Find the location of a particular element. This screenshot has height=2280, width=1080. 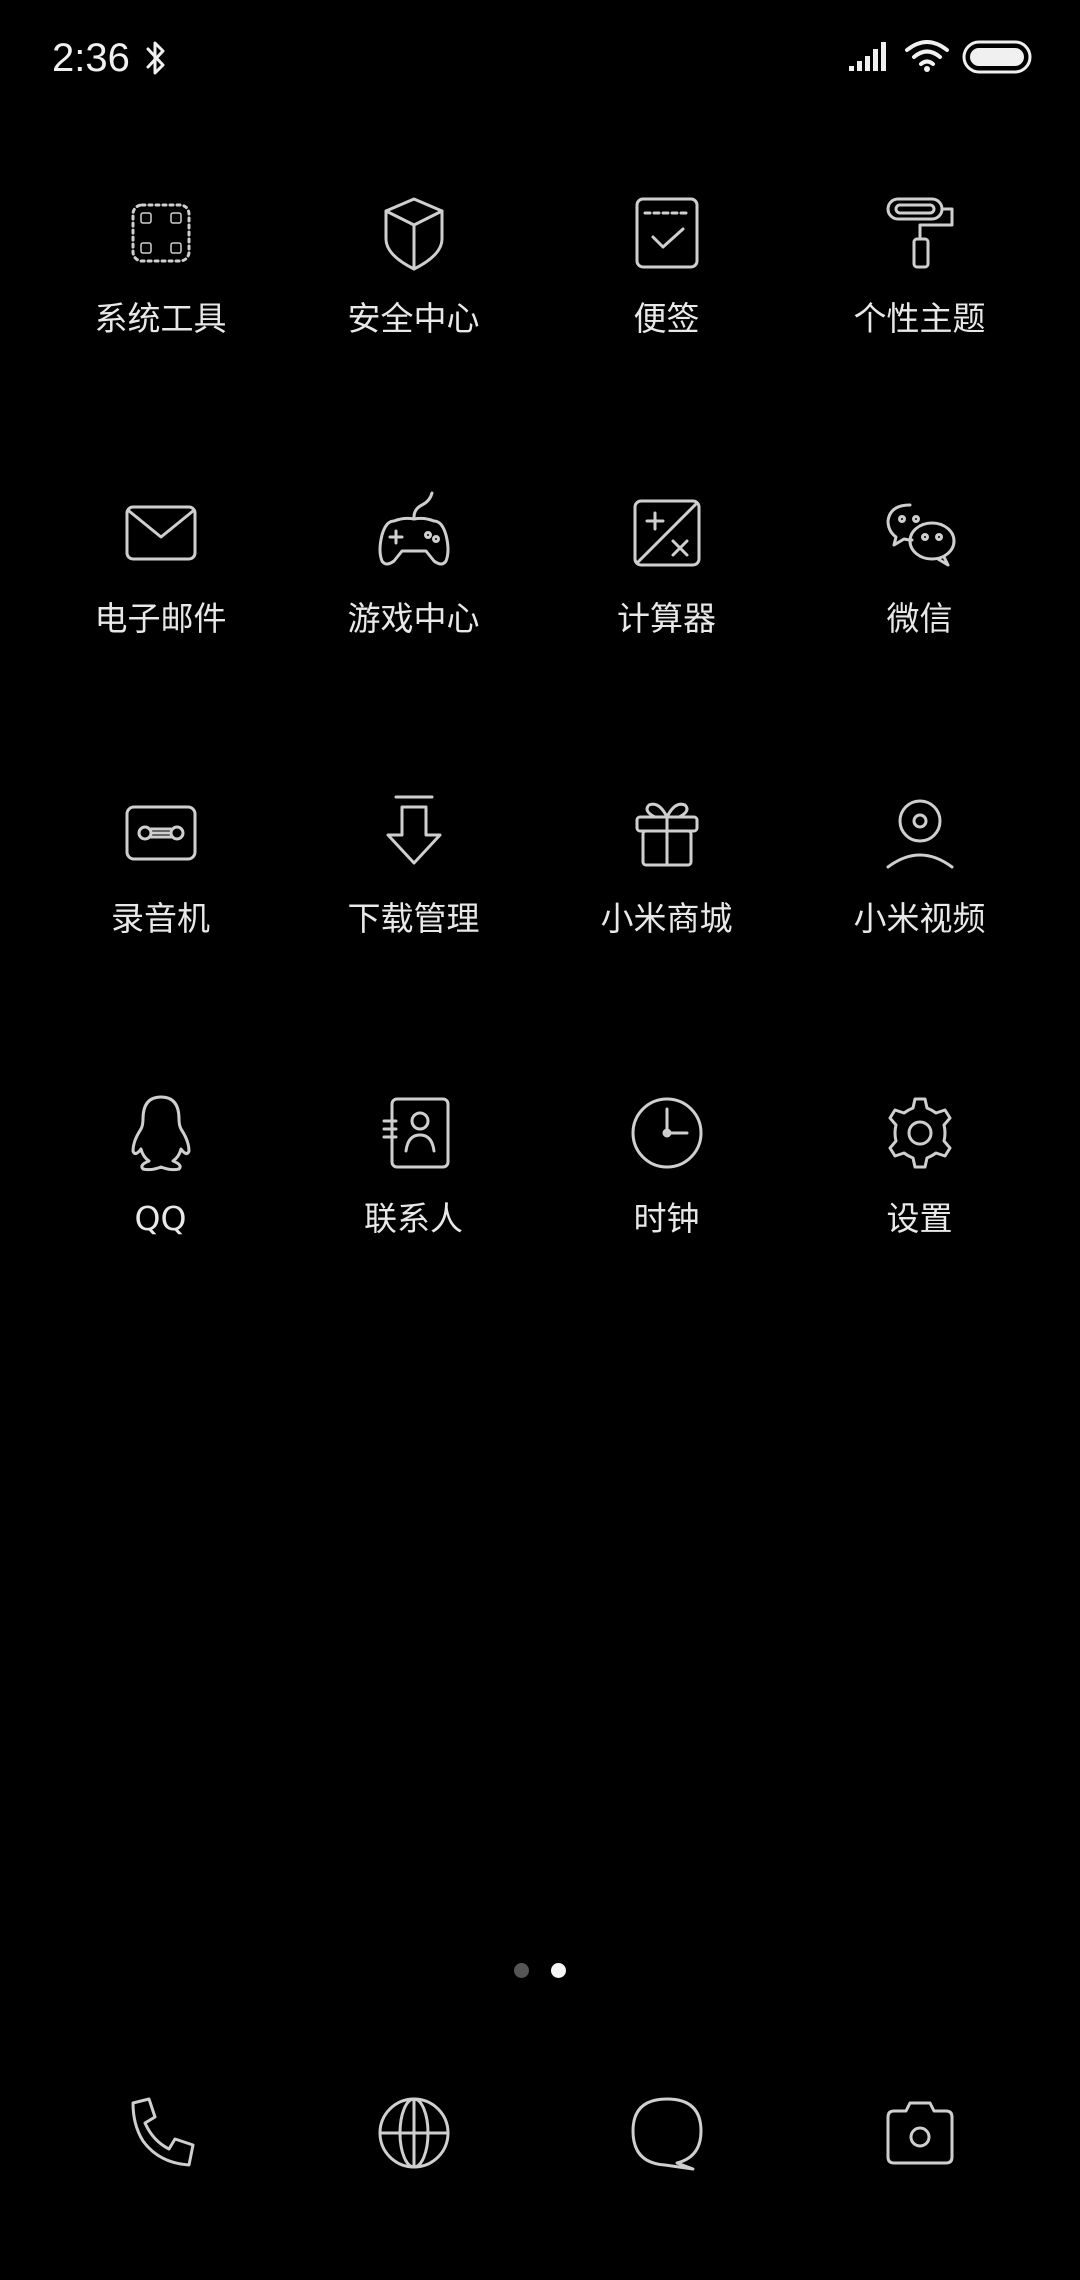

app-qq: QQ is located at coordinates (160, 1220).